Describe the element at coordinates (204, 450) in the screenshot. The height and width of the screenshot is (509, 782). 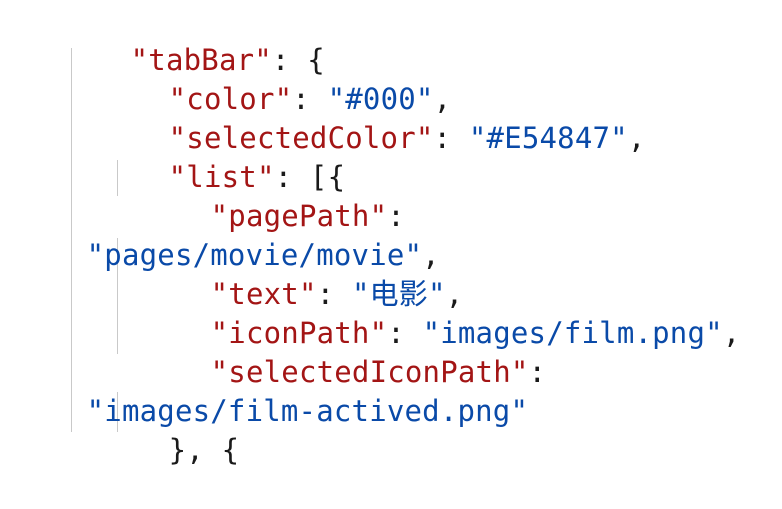
I see `json-punct: }, {` at that location.